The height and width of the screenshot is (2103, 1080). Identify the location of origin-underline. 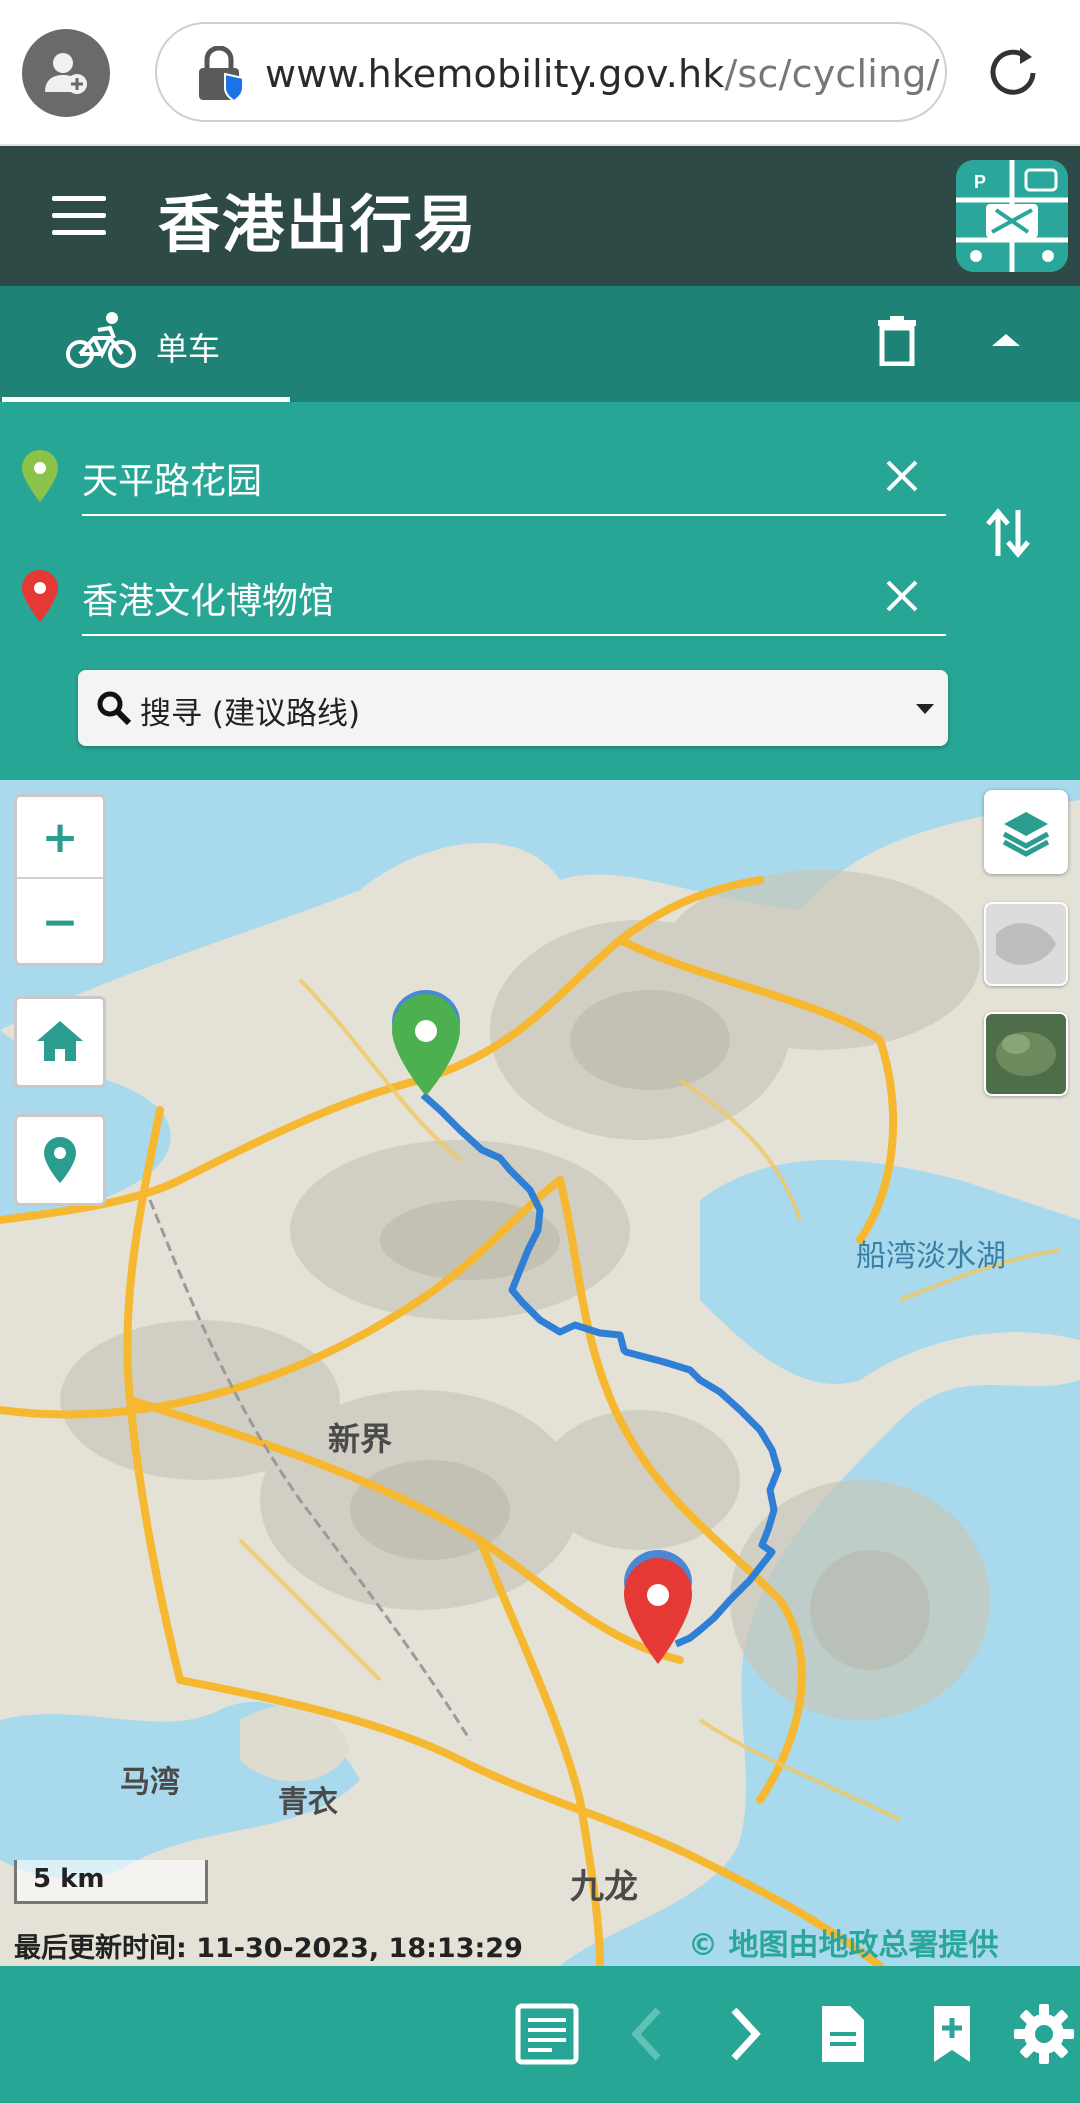
(514, 515).